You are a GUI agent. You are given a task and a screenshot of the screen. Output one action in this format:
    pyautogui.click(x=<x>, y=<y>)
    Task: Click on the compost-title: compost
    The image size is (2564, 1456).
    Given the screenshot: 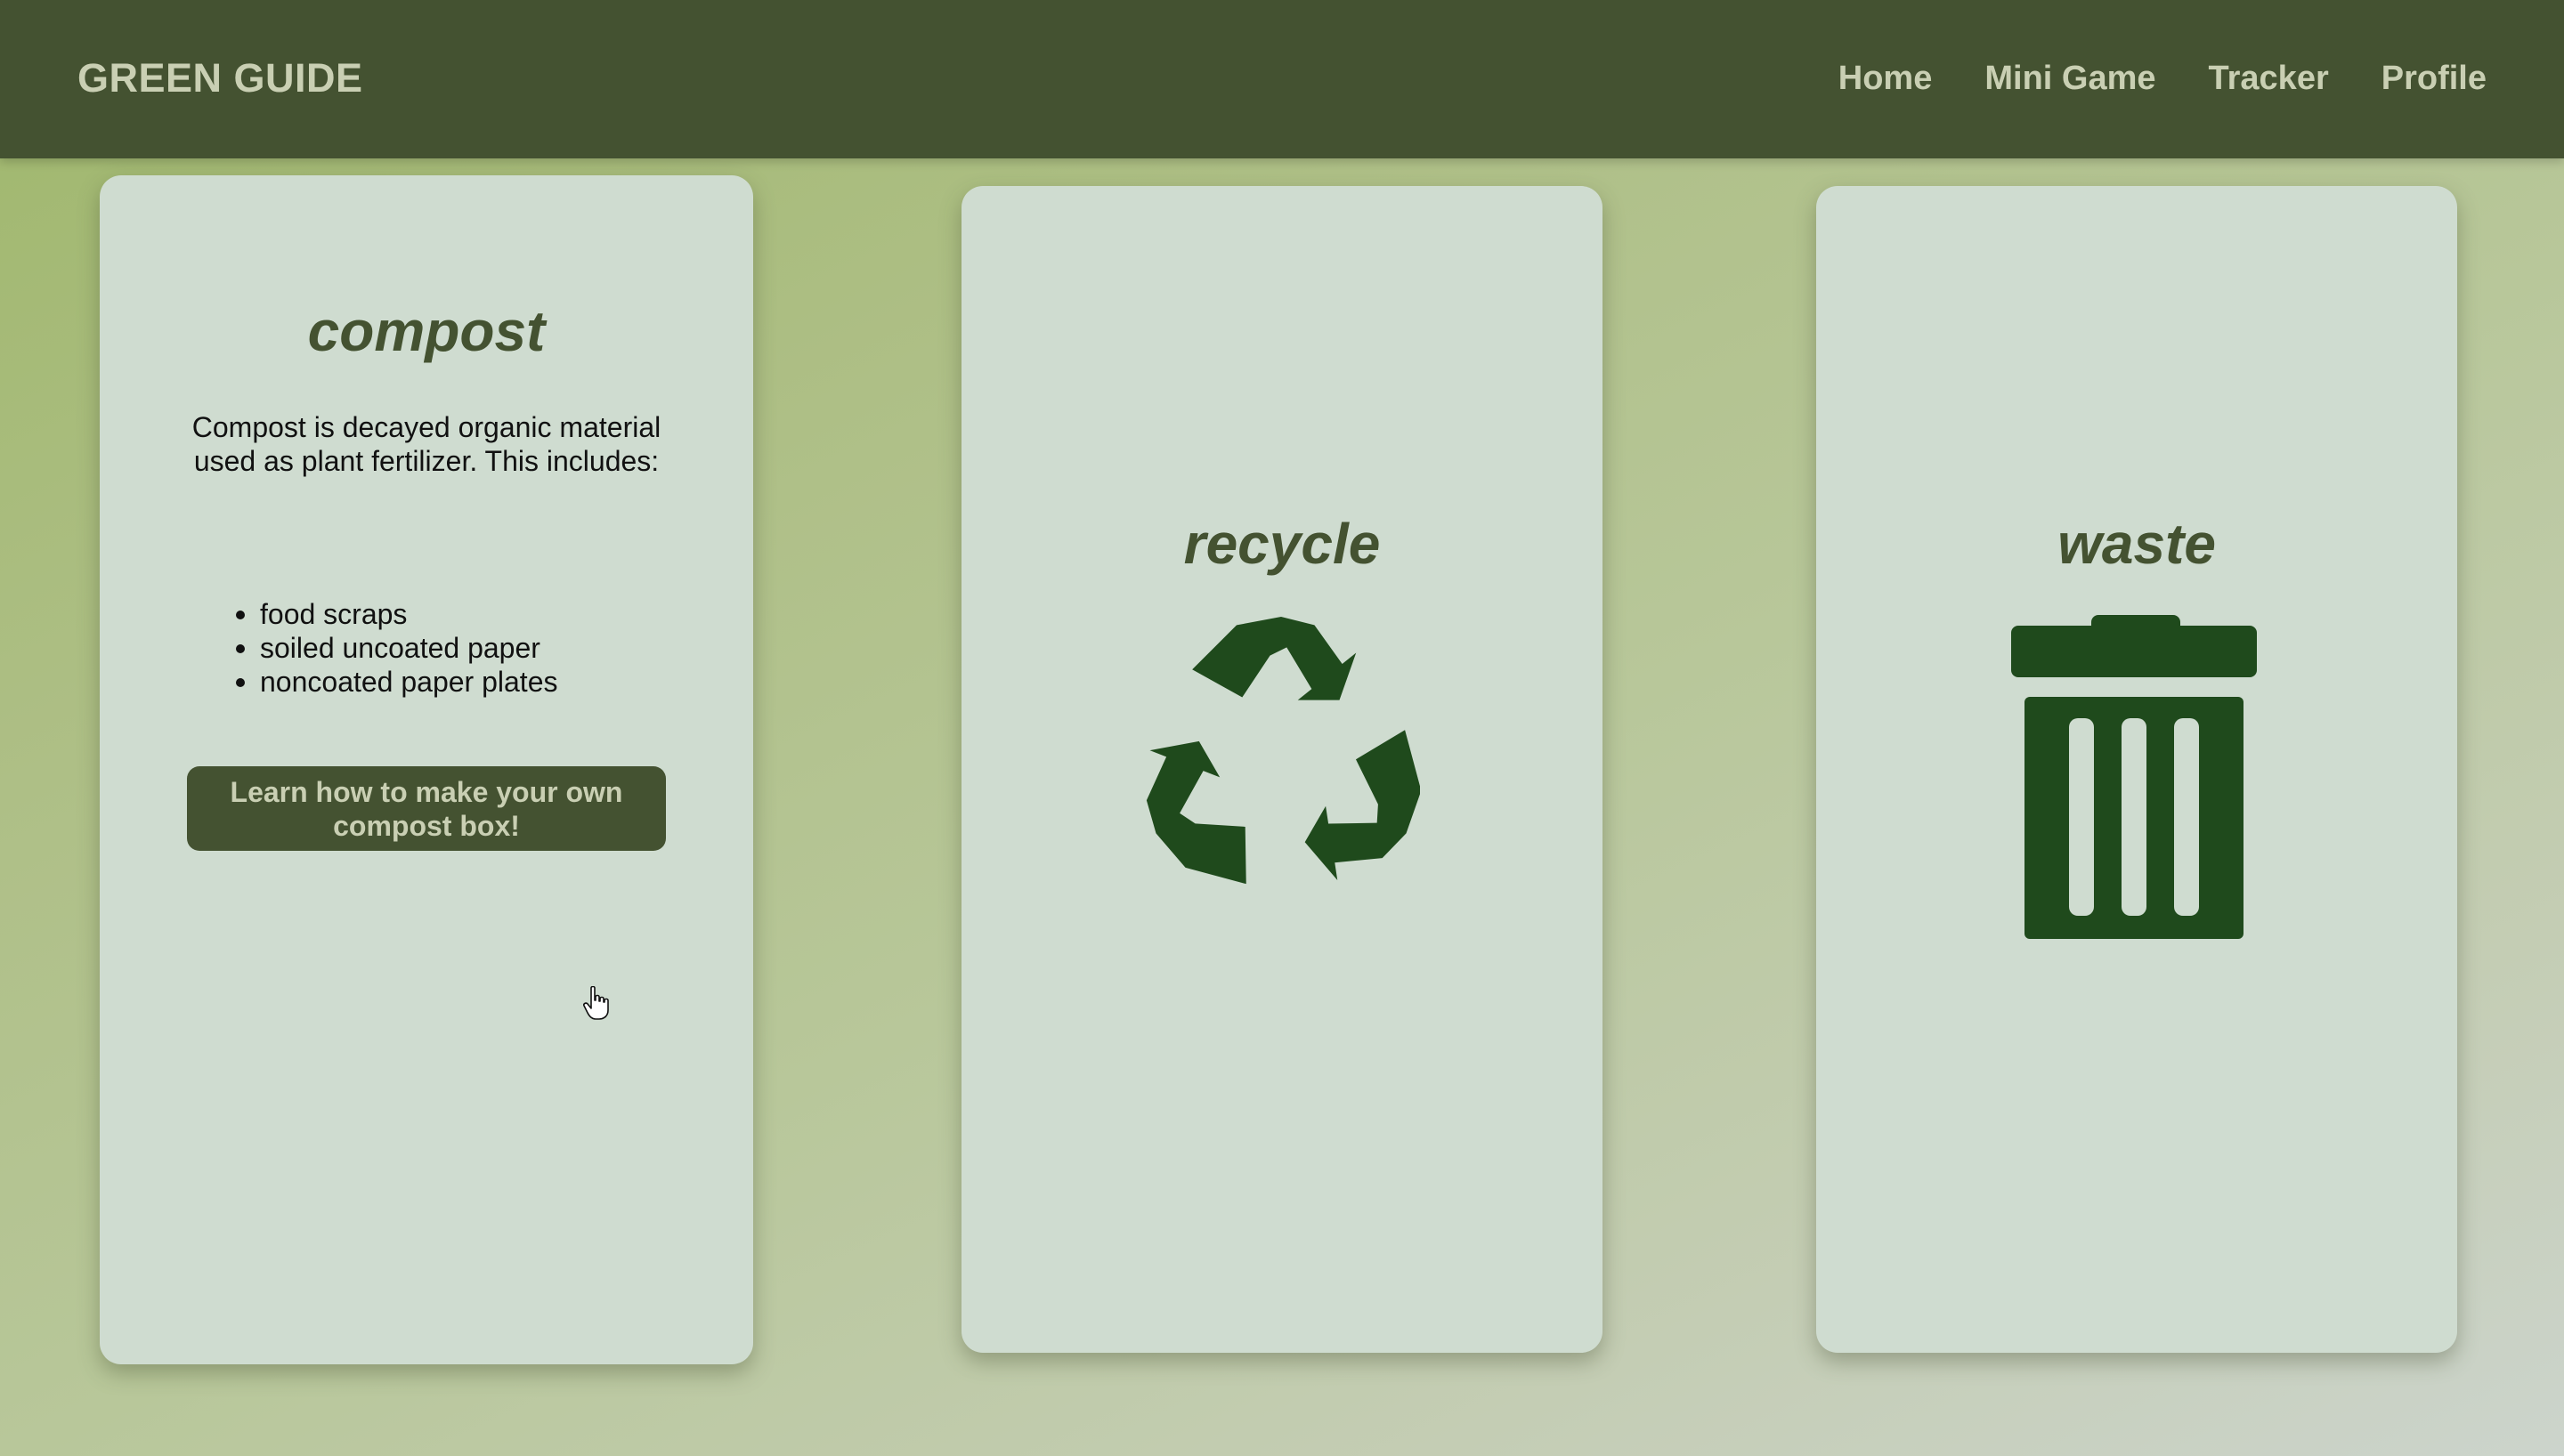 What is the action you would take?
    pyautogui.click(x=426, y=331)
    